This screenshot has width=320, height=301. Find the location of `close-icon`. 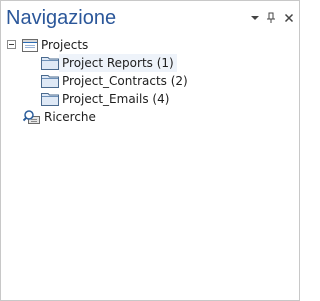

close-icon is located at coordinates (289, 18).